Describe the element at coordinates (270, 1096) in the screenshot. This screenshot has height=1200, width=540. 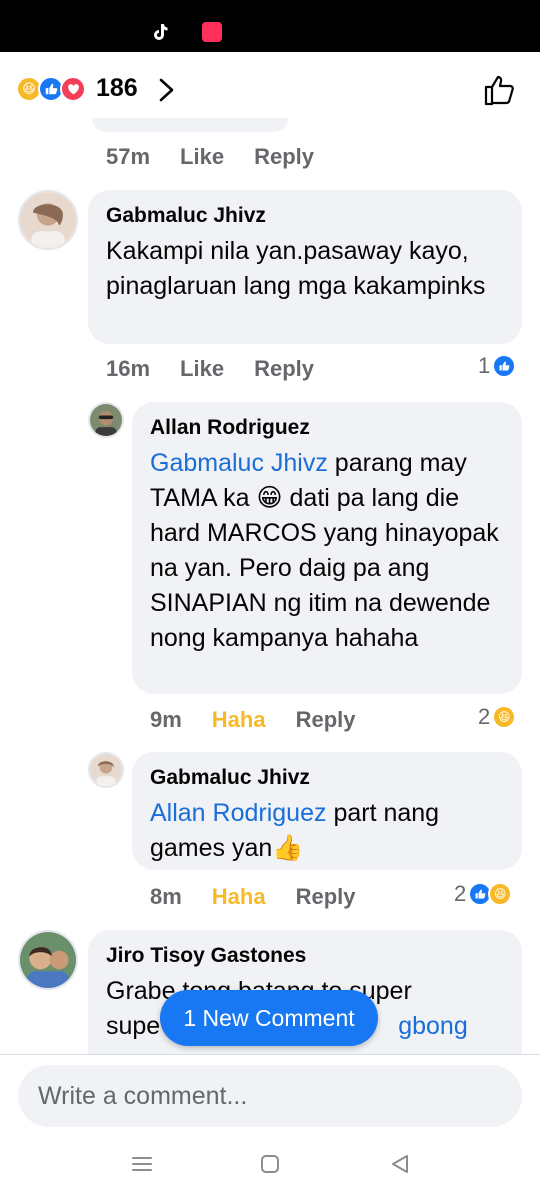
I see `comment-input` at that location.